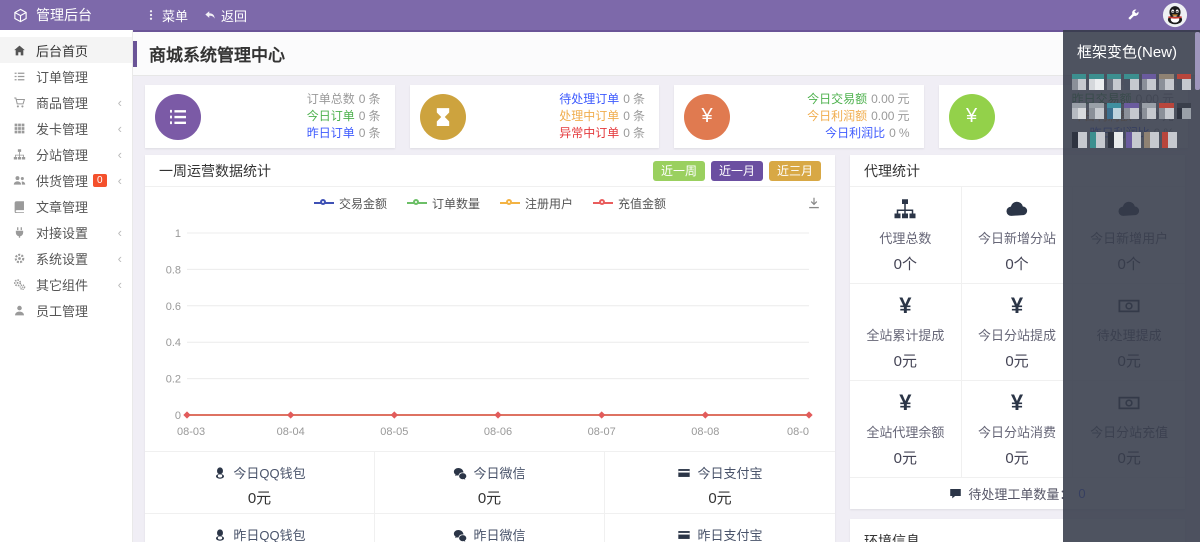  I want to click on stat-card-2: 待处理订单 0 条处理中订单 0 条异常中订单 0 条, so click(534, 116).